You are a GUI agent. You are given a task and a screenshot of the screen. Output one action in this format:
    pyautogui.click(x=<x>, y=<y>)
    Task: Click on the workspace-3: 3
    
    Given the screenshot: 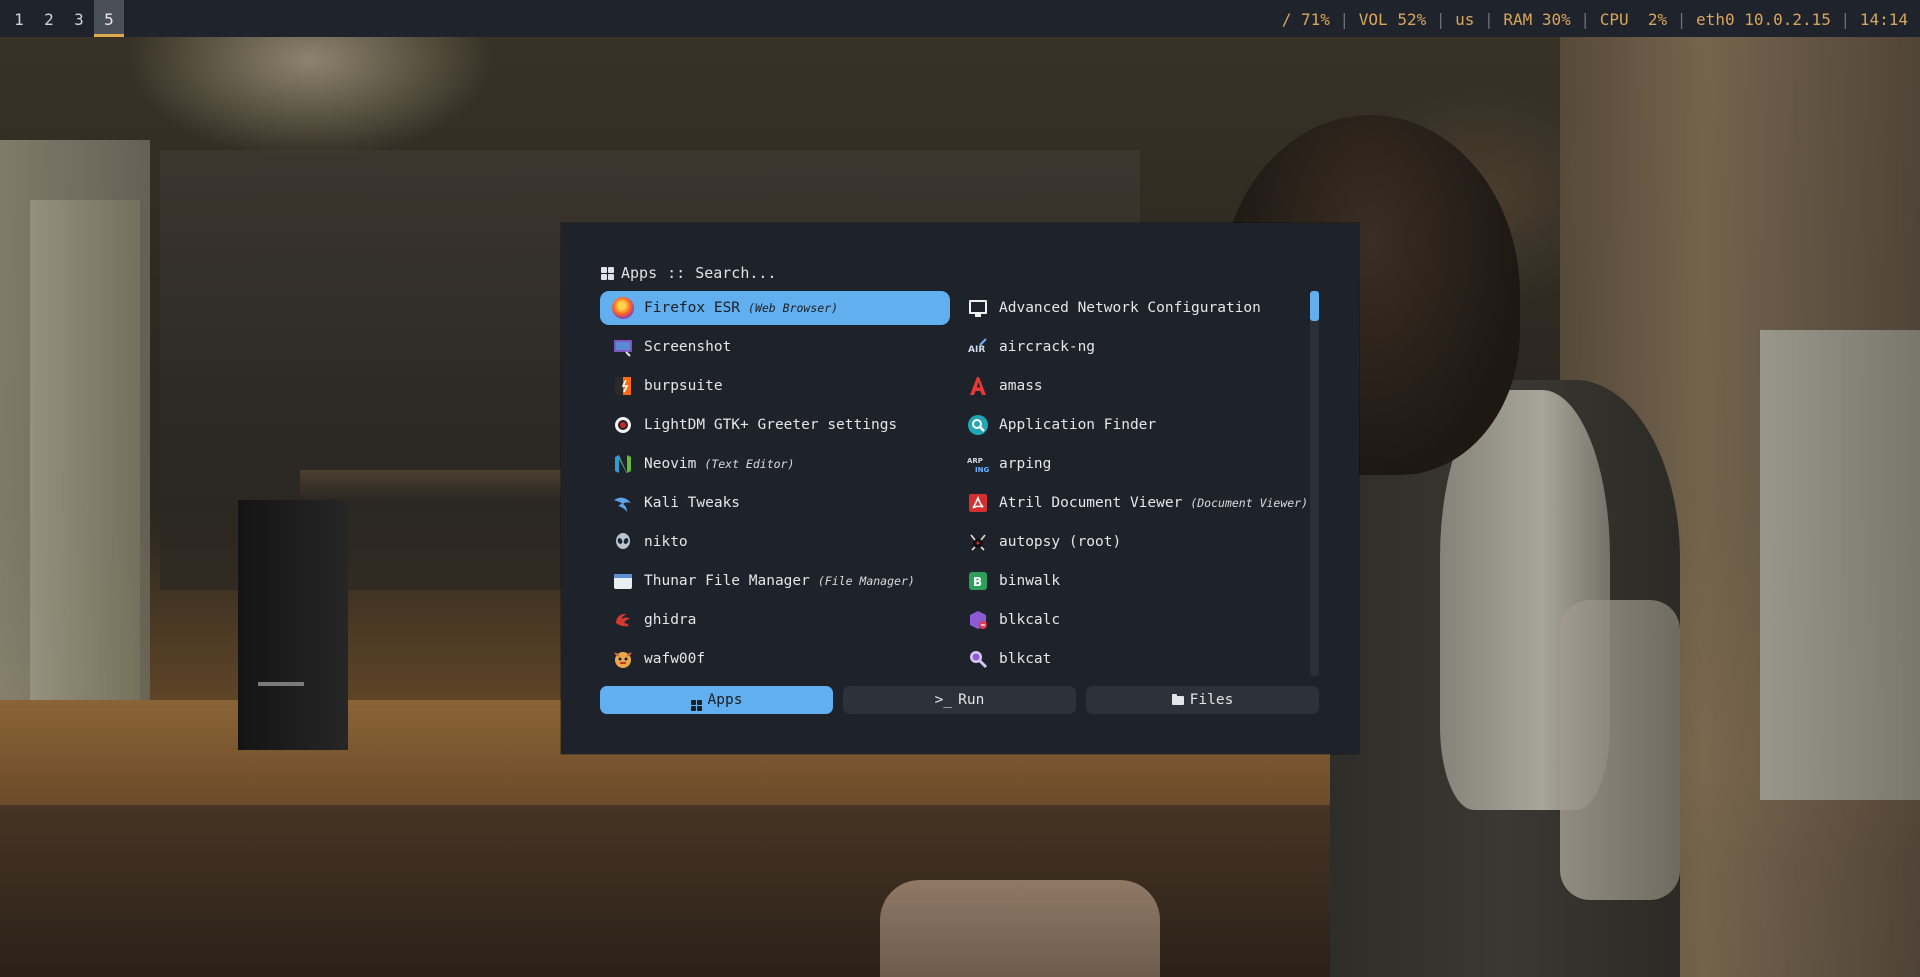 What is the action you would take?
    pyautogui.click(x=79, y=18)
    